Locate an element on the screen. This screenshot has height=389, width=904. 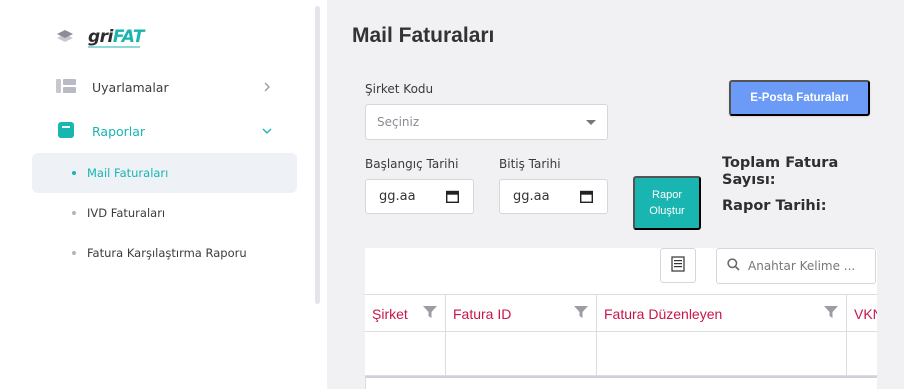
email-invoices-button: E-Posta Faturaları is located at coordinates (799, 98).